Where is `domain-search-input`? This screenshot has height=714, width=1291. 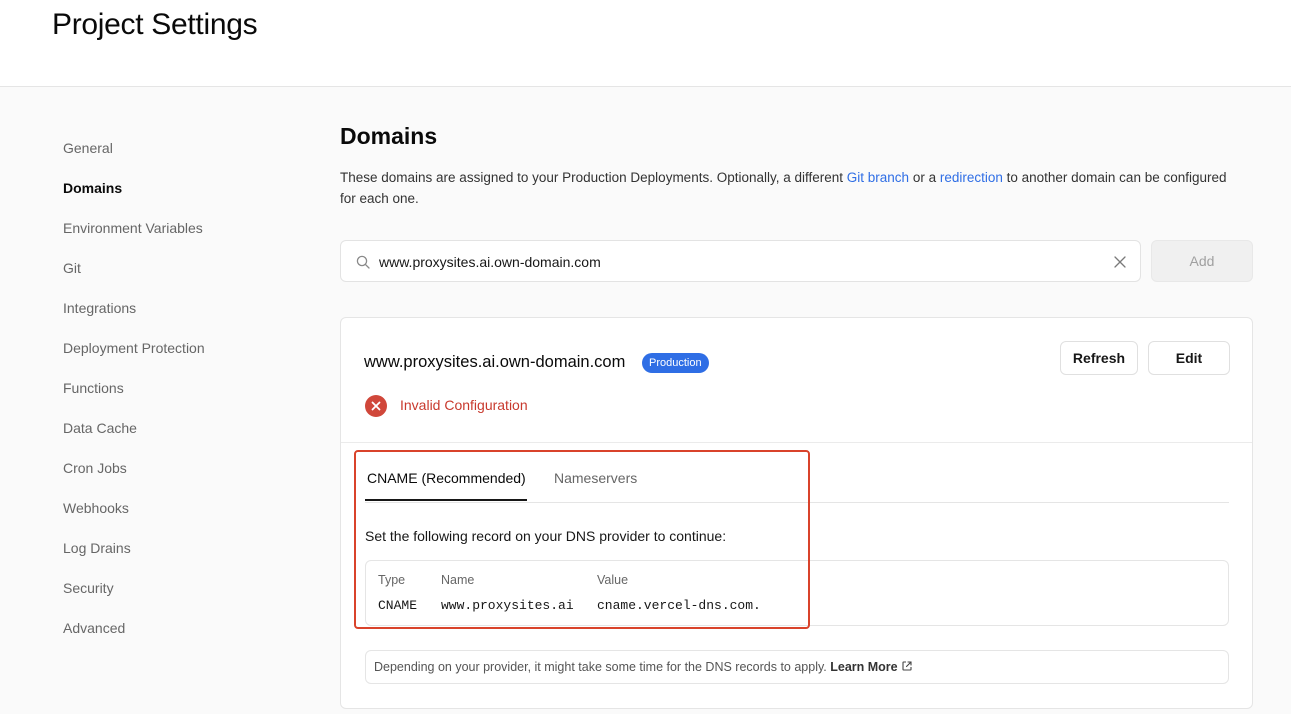 domain-search-input is located at coordinates (739, 262).